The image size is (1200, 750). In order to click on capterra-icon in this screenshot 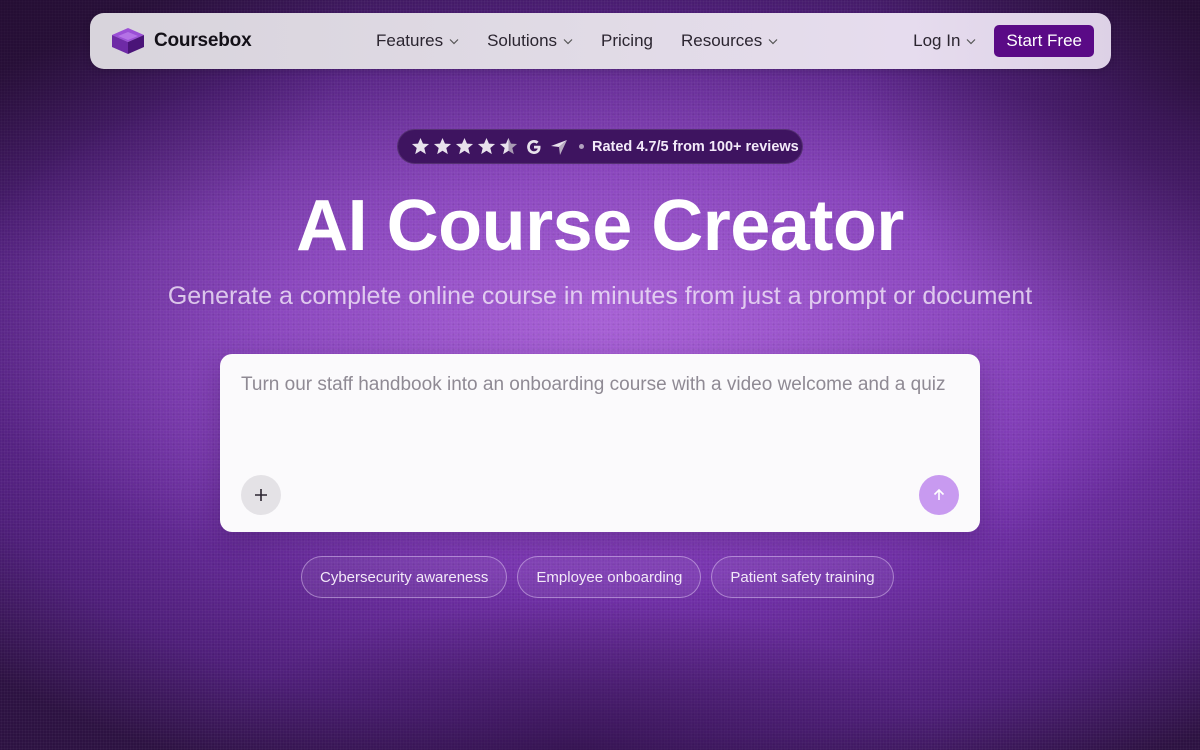, I will do `click(559, 147)`.